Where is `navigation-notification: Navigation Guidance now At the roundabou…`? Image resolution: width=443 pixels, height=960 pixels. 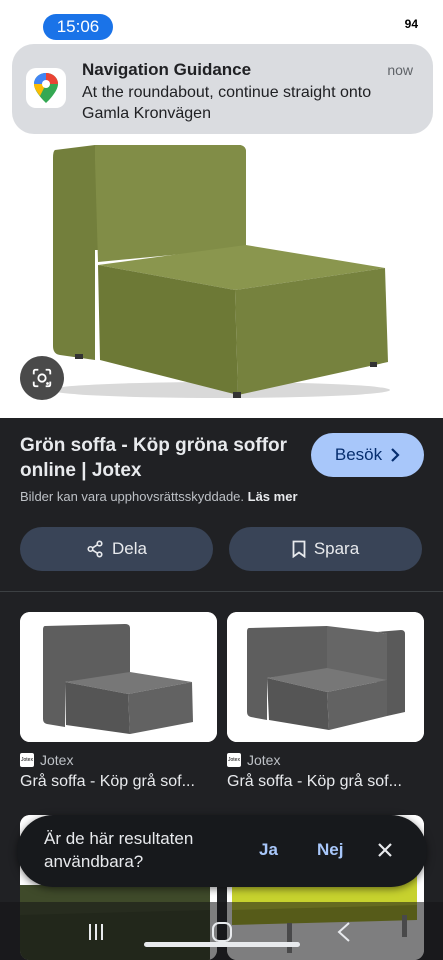
navigation-notification: Navigation Guidance now At the roundabou… is located at coordinates (222, 89).